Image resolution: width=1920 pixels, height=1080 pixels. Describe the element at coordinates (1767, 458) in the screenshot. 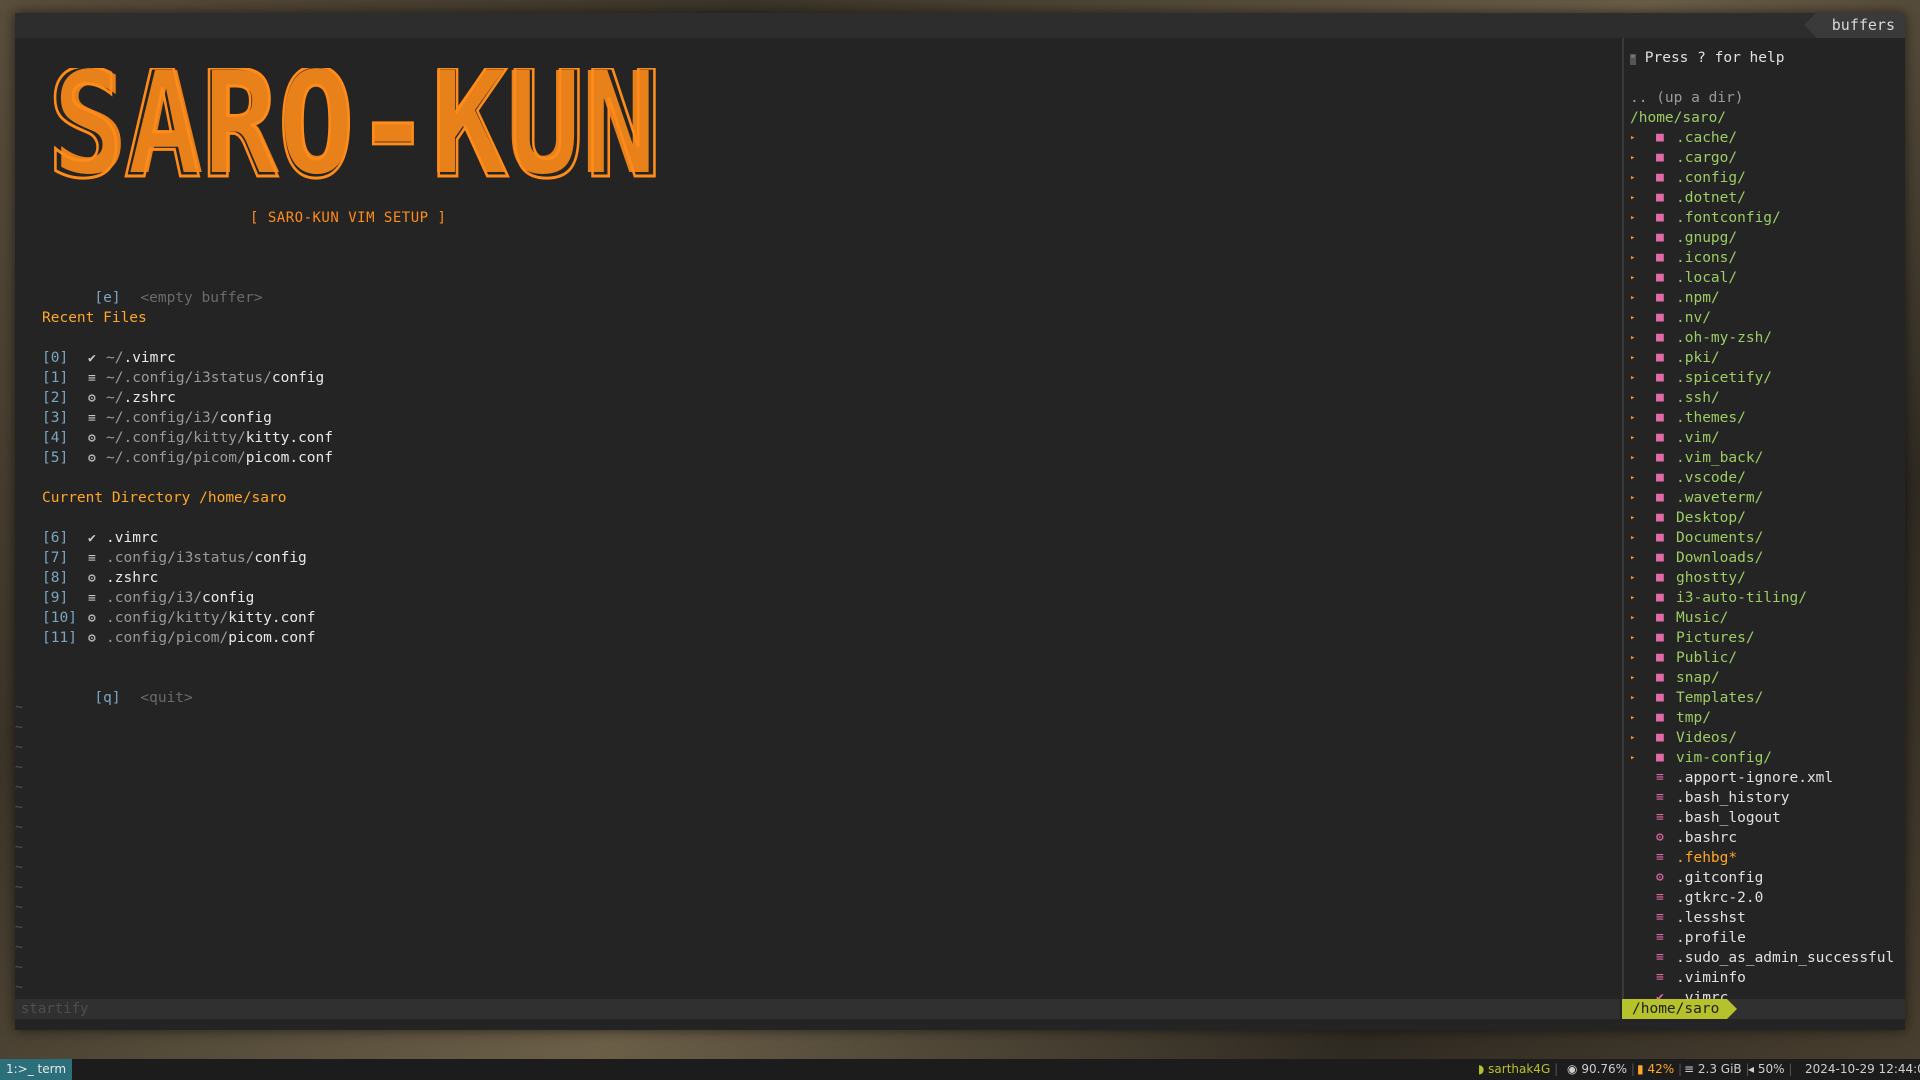

I see `tree-dir: ▸ ■ .vim_back/` at that location.